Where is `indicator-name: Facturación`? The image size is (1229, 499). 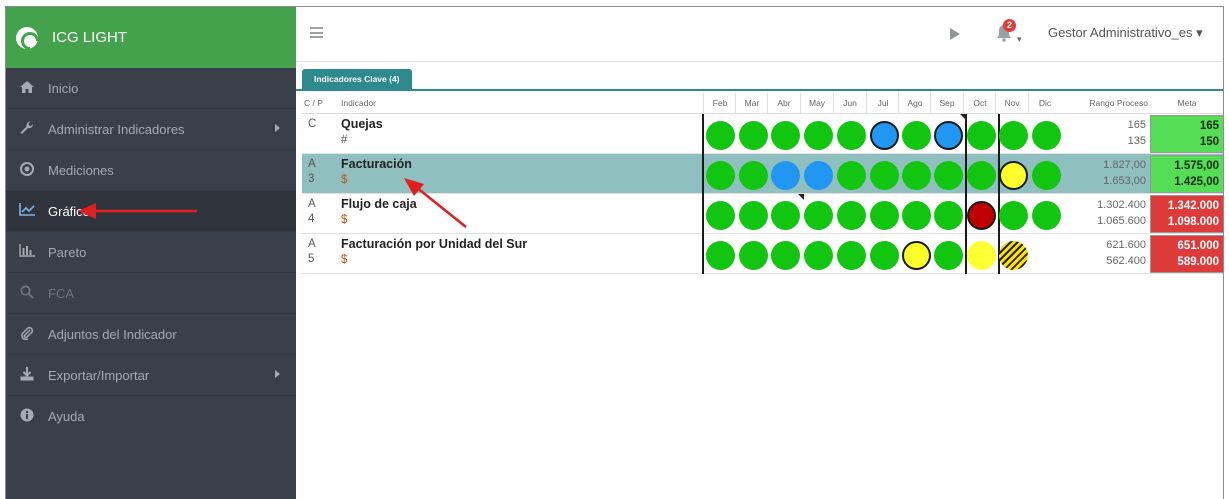 indicator-name: Facturación is located at coordinates (376, 164).